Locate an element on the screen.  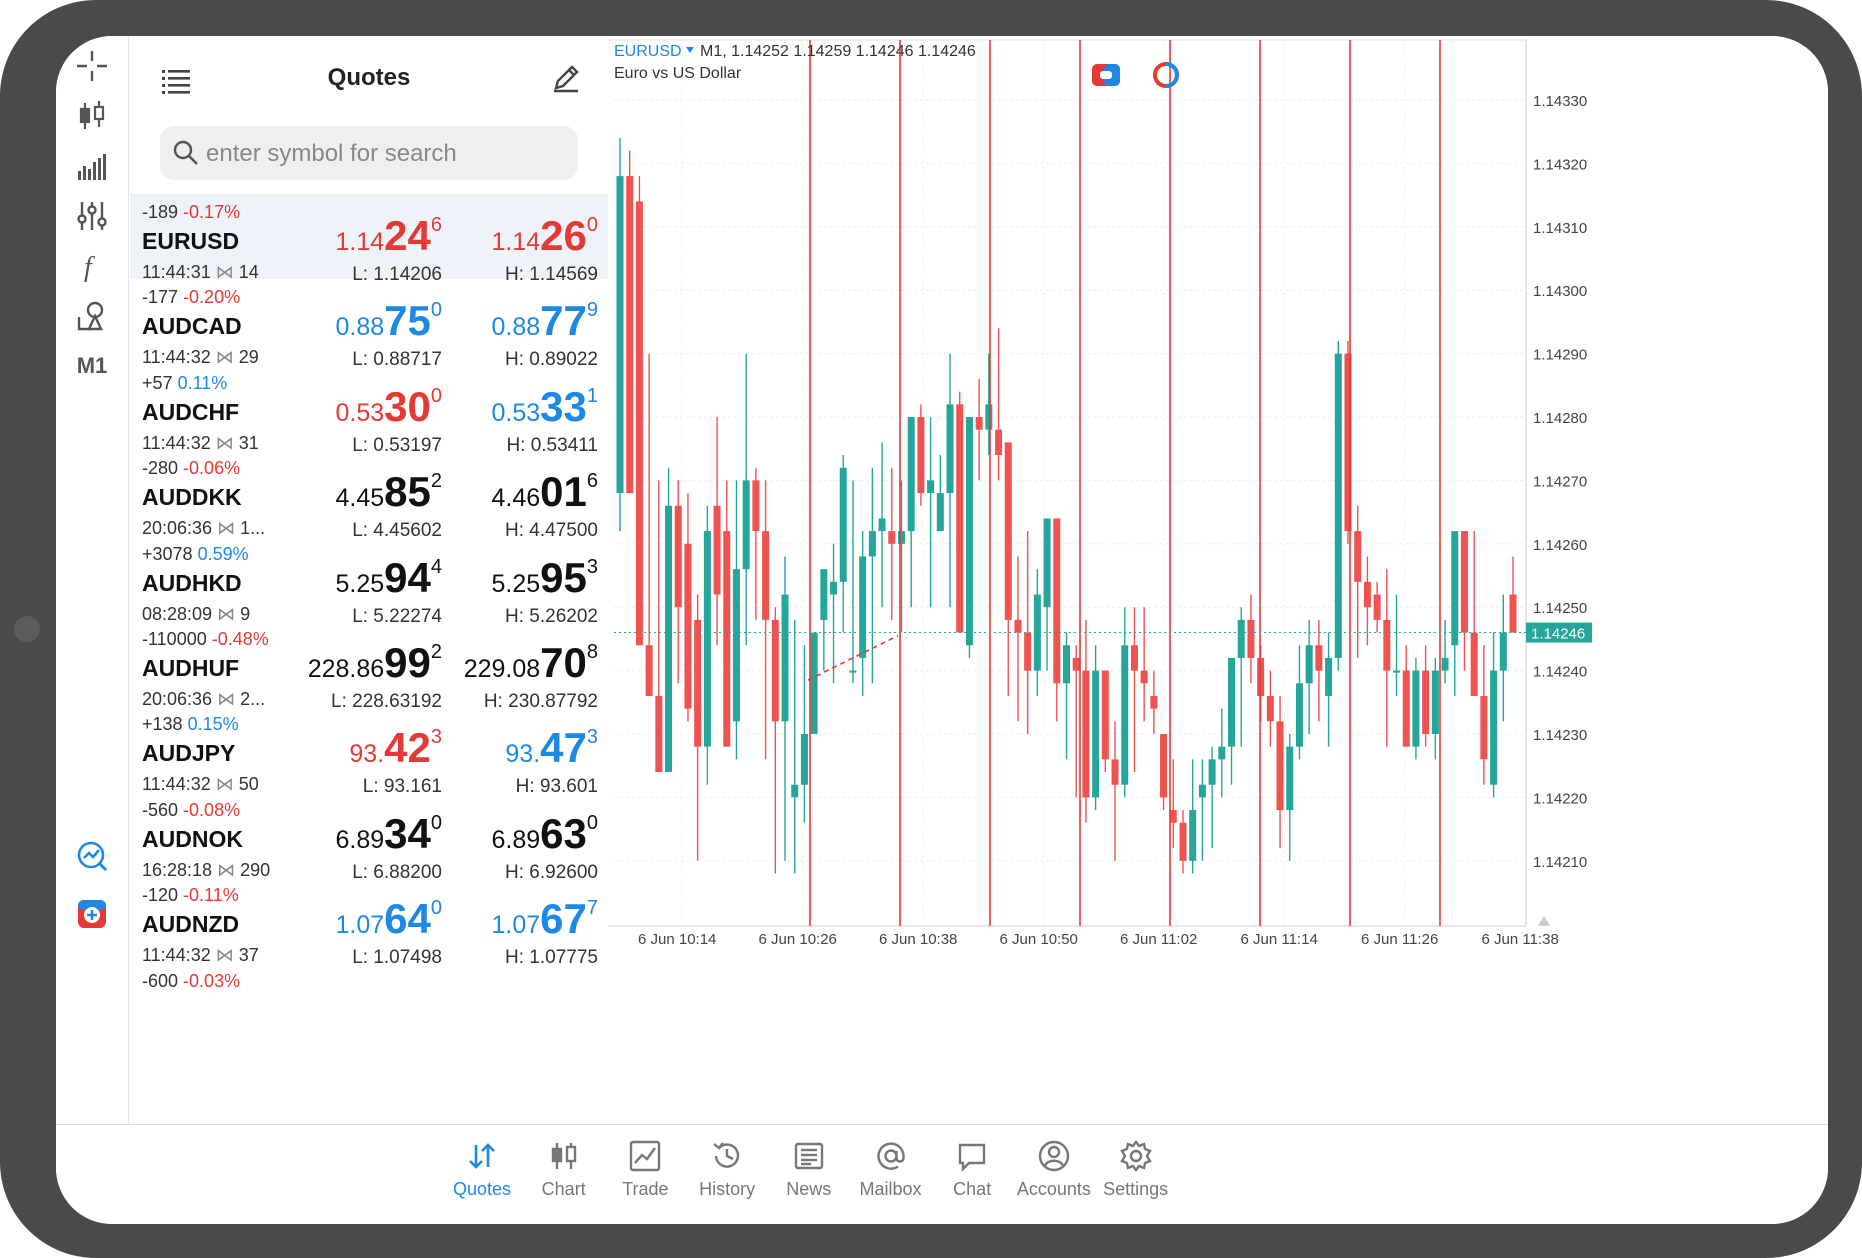
crosshair-icon is located at coordinates (92, 66).